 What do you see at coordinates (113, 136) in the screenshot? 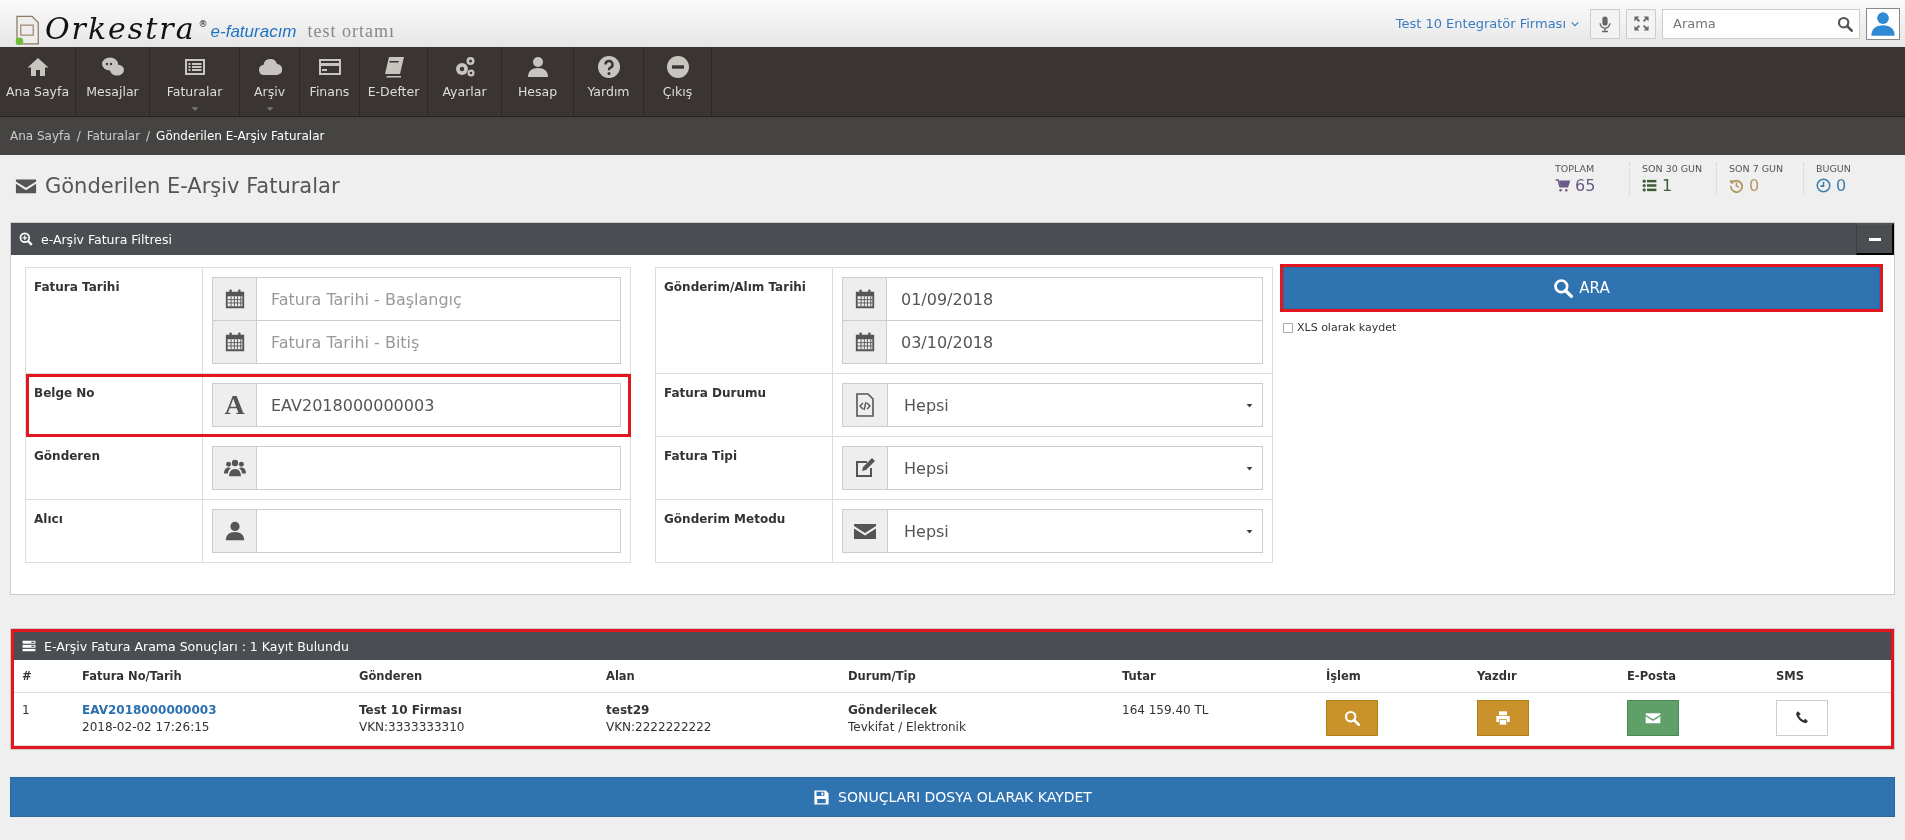
I see `breadcrumb-link: Faturalar` at bounding box center [113, 136].